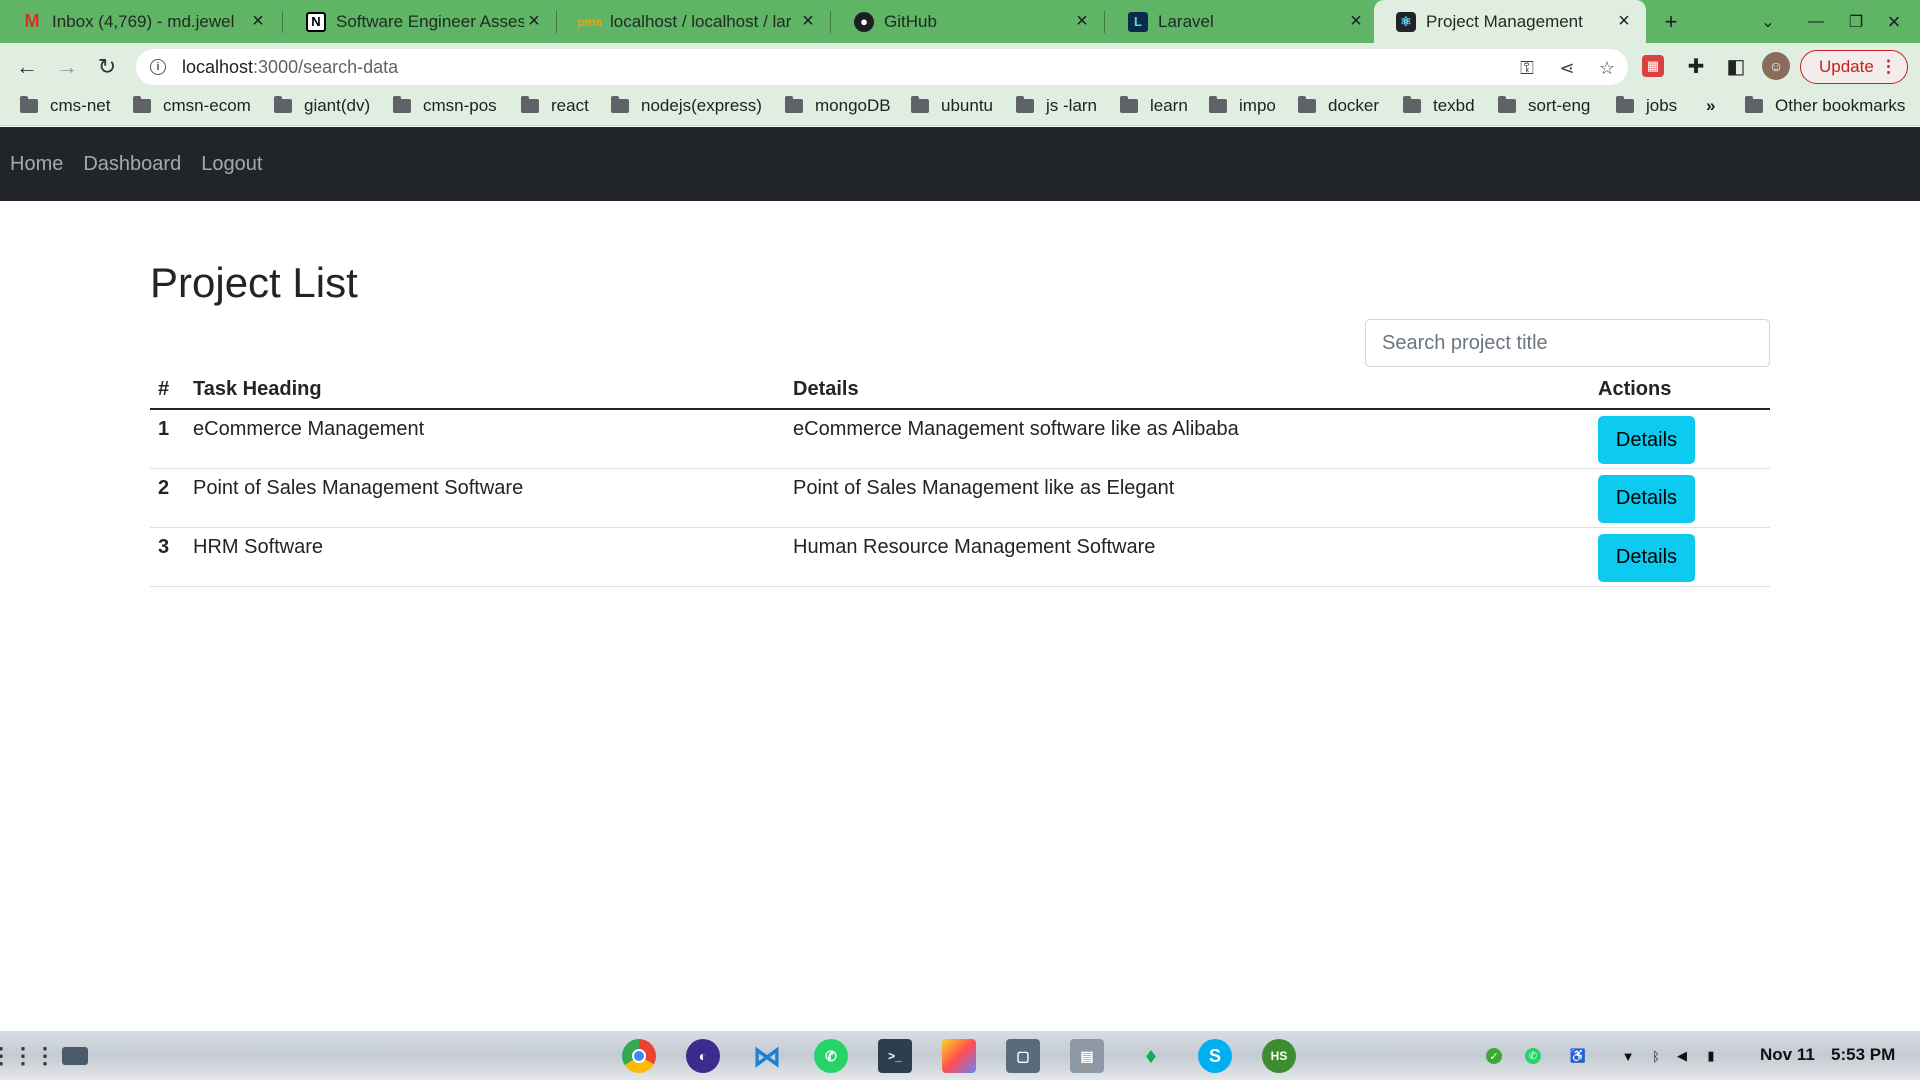  Describe the element at coordinates (75, 1056) in the screenshot. I see `overview-icon` at that location.